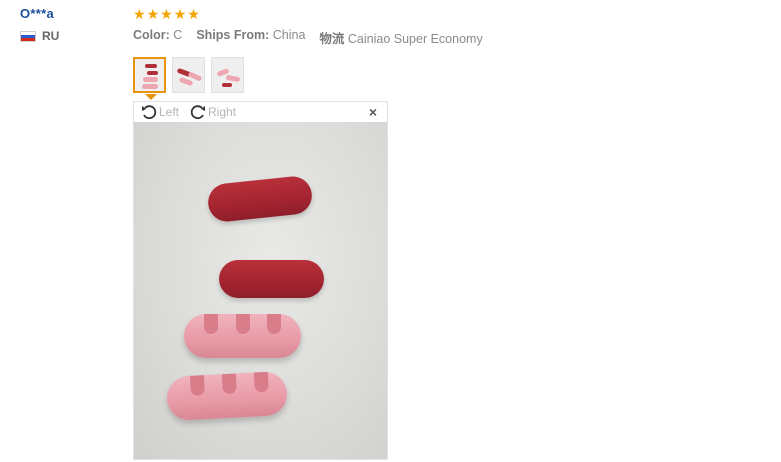 This screenshot has width=781, height=462. What do you see at coordinates (233, 35) in the screenshot?
I see `ships-from-label: Ships From:` at bounding box center [233, 35].